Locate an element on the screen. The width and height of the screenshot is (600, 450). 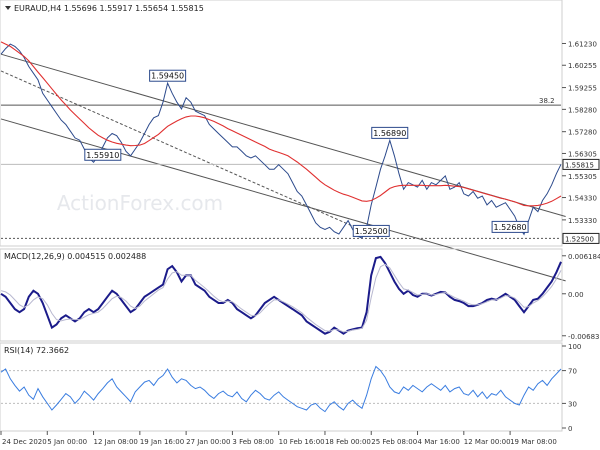
x-tick-label: 5 Jan 00:00 is located at coordinates (67, 442).